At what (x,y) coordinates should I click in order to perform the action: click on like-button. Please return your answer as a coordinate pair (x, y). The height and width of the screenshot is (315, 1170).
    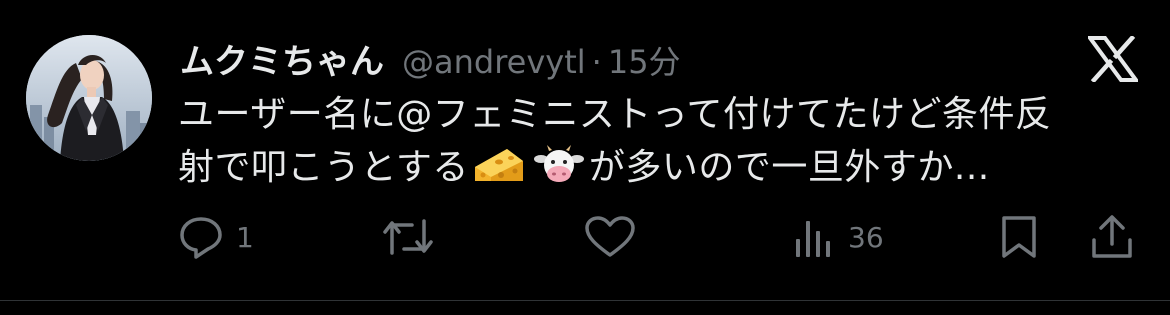
    Looking at the image, I should click on (616, 237).